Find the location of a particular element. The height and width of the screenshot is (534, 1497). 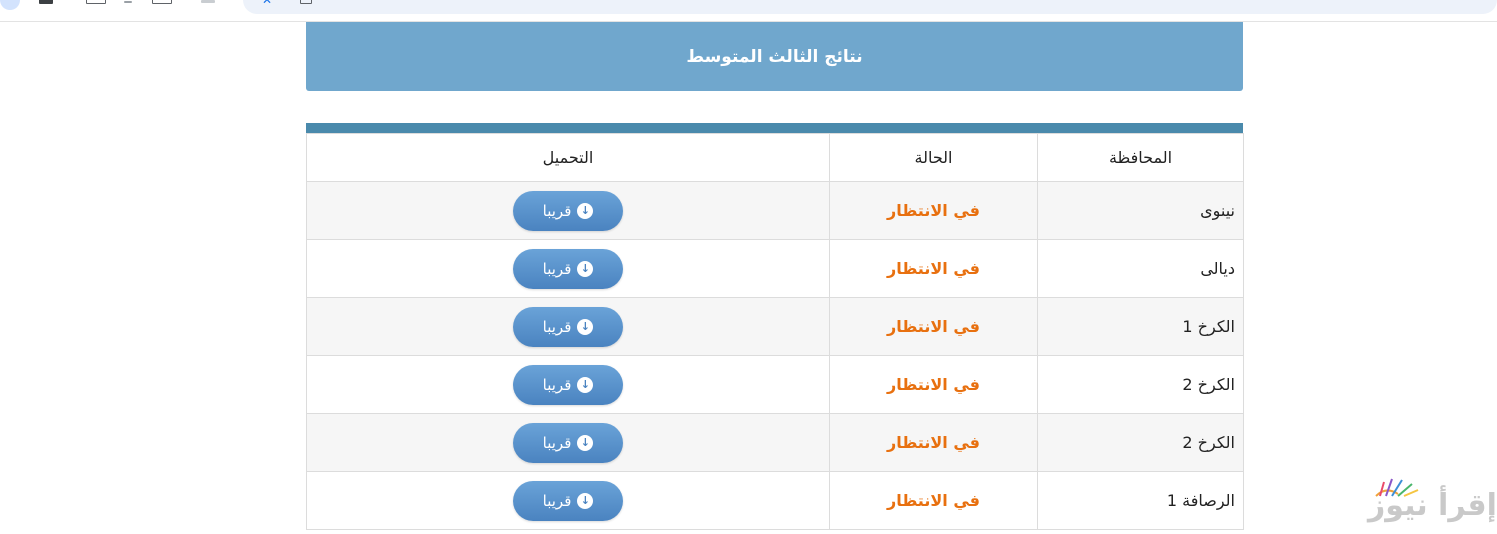

governorate-cell: الرصافة 1 is located at coordinates (1140, 500).